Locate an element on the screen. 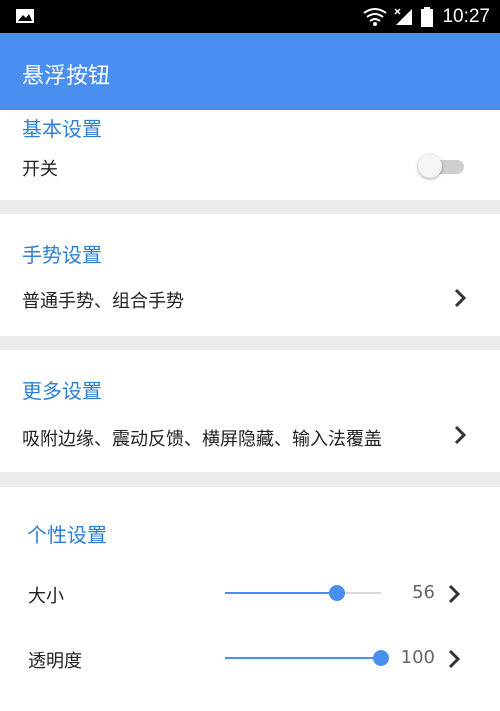 Image resolution: width=500 pixels, height=711 pixels. opacity-slider-fill is located at coordinates (303, 658).